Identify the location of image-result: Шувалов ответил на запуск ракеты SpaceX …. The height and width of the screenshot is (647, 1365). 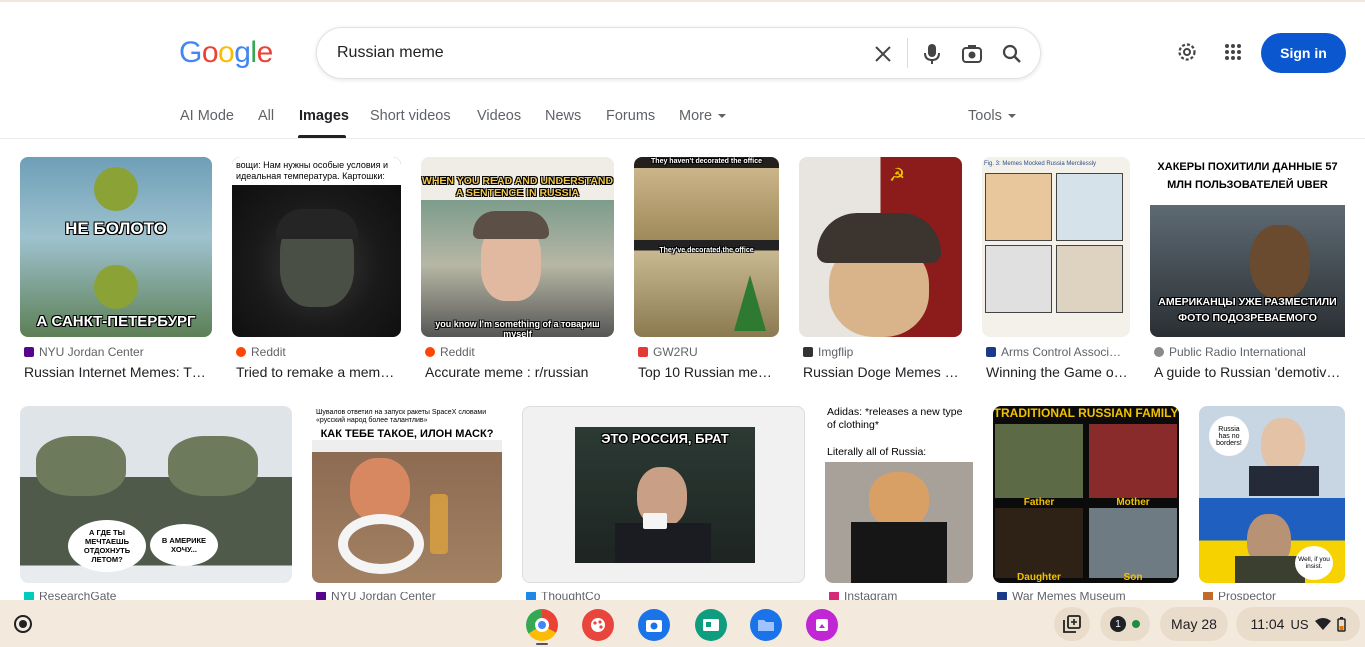
(407, 503).